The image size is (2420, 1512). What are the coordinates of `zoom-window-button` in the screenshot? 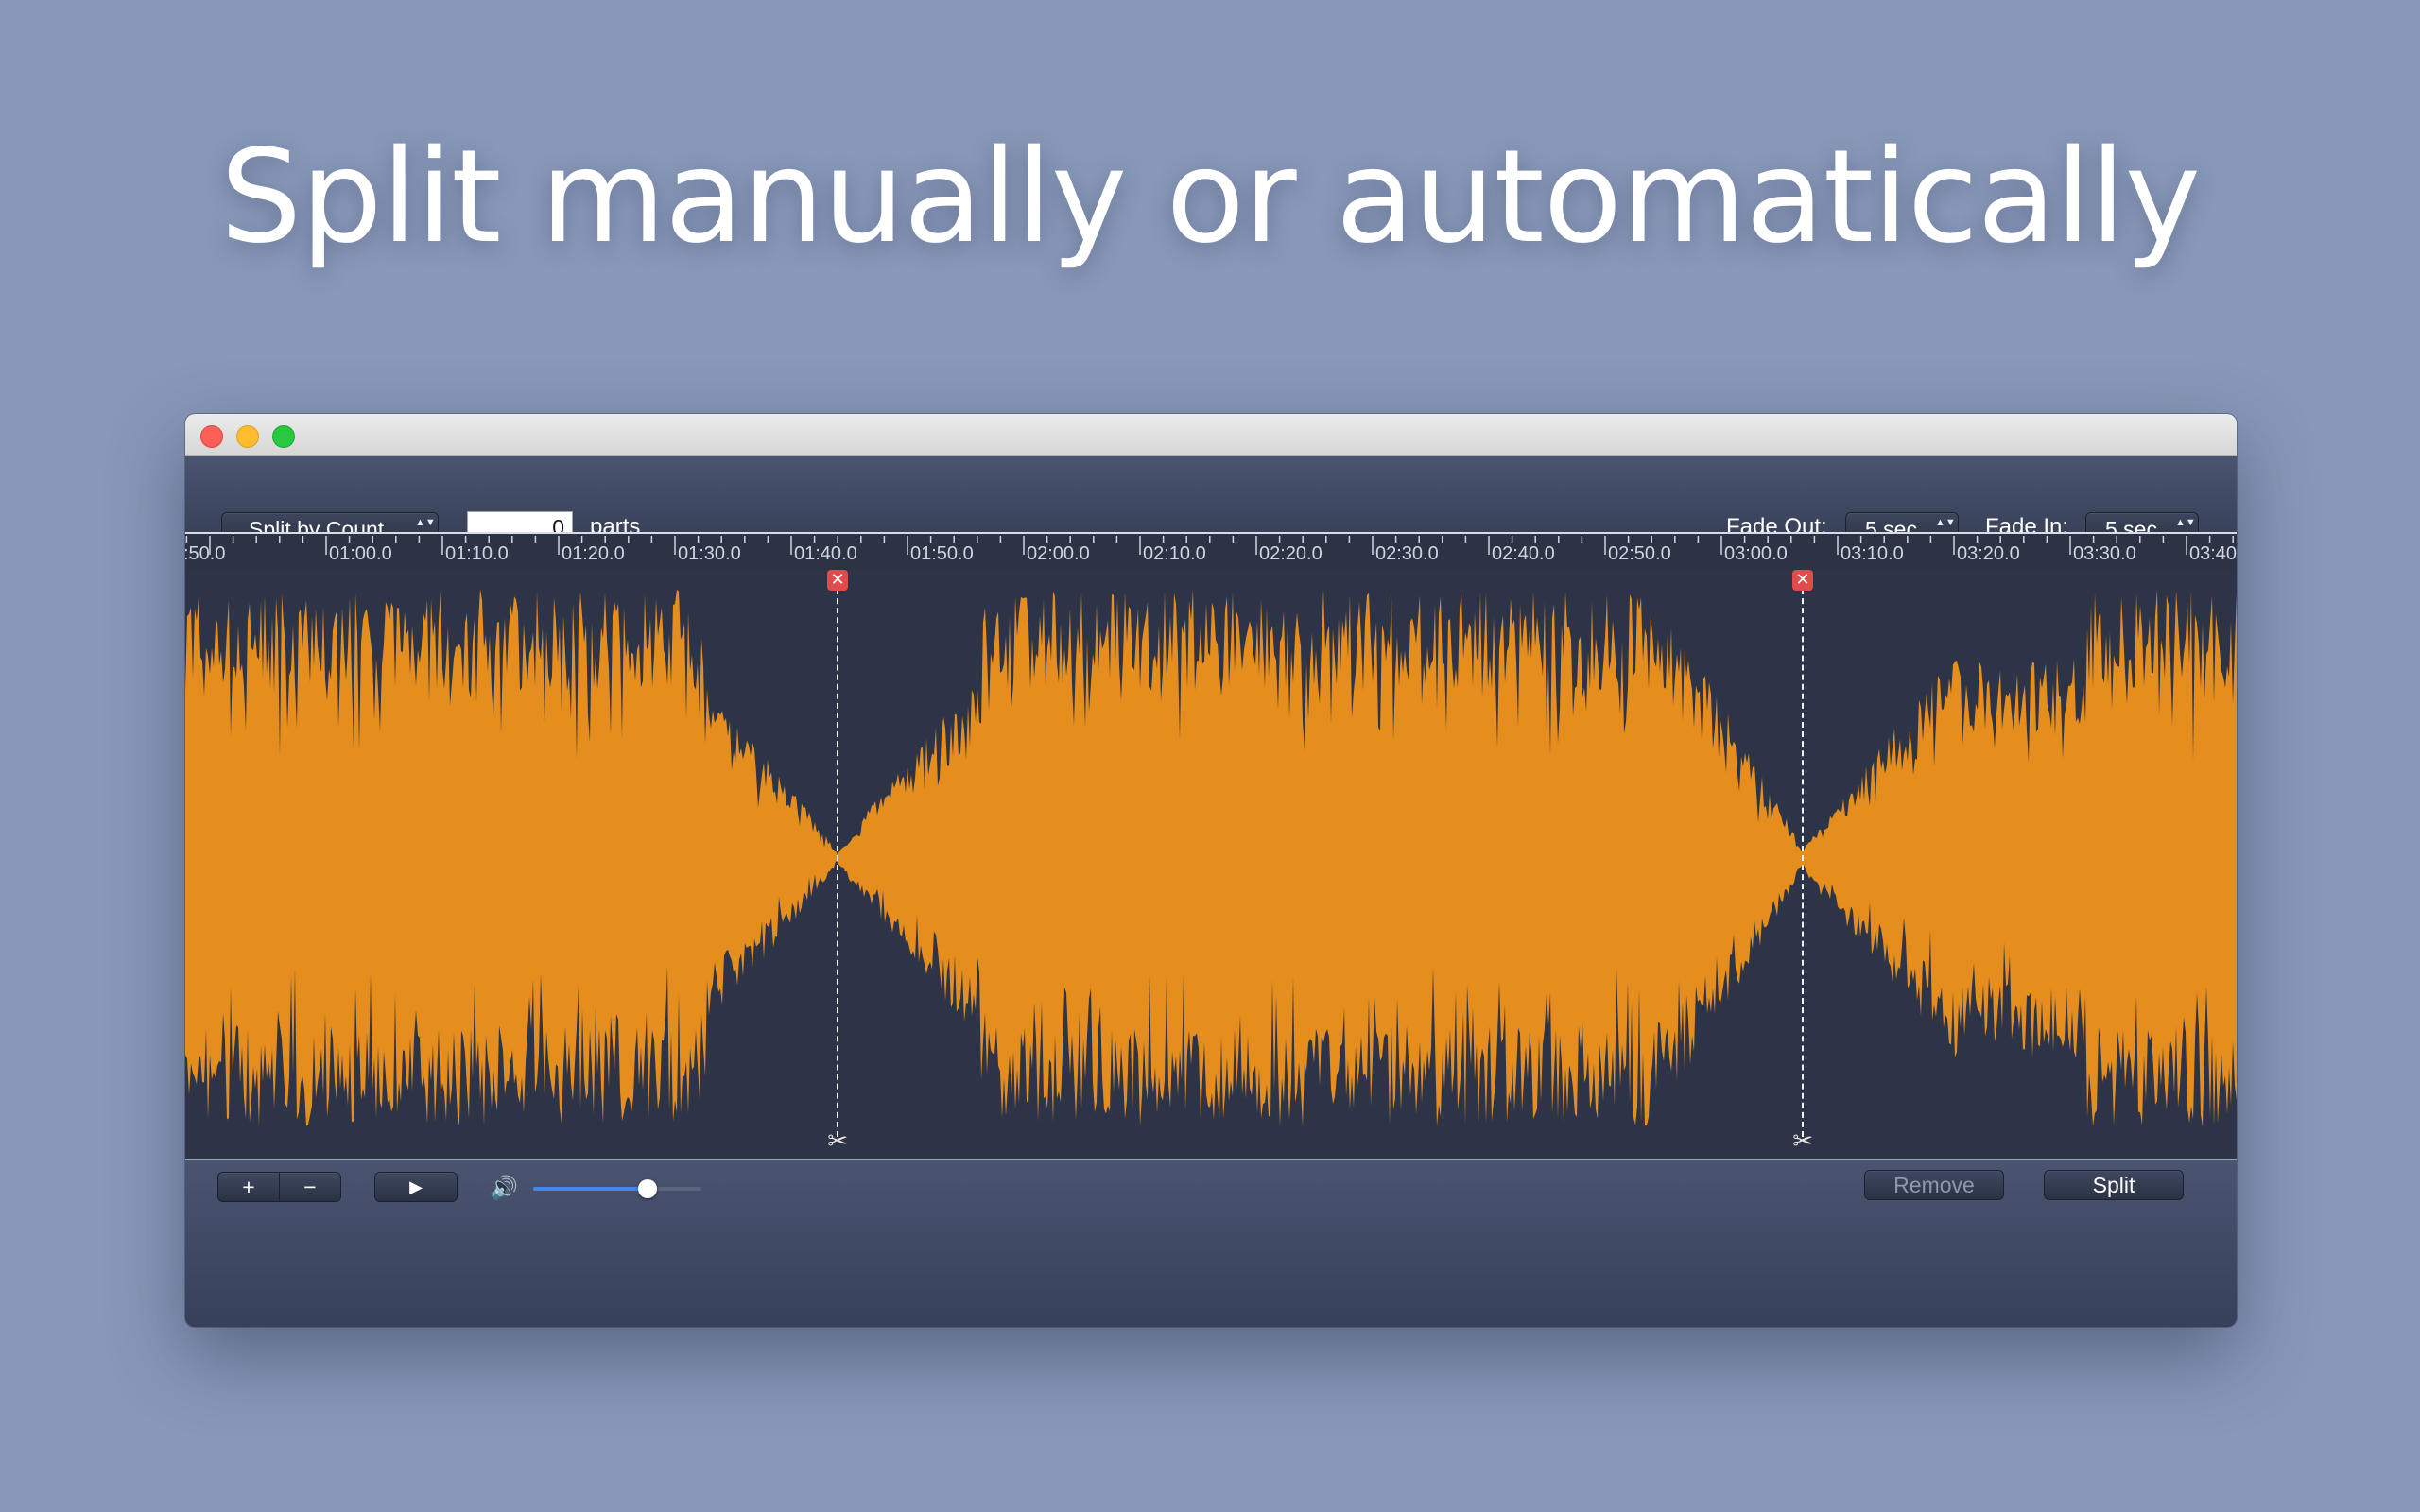 It's located at (283, 436).